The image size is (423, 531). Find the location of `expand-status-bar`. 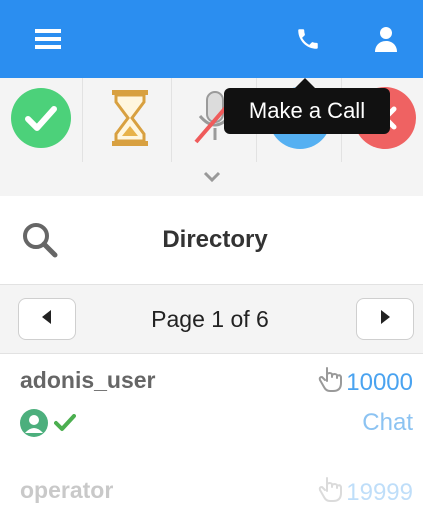

expand-status-bar is located at coordinates (211, 179).